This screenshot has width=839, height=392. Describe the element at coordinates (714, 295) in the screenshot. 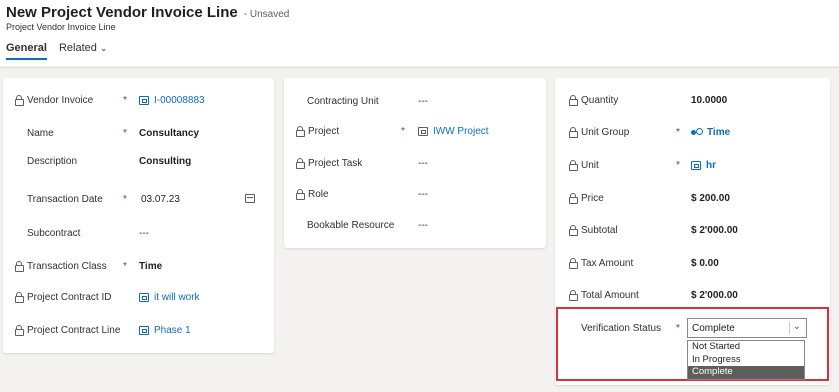

I see `total-amount-value: $ 2'000.00` at that location.